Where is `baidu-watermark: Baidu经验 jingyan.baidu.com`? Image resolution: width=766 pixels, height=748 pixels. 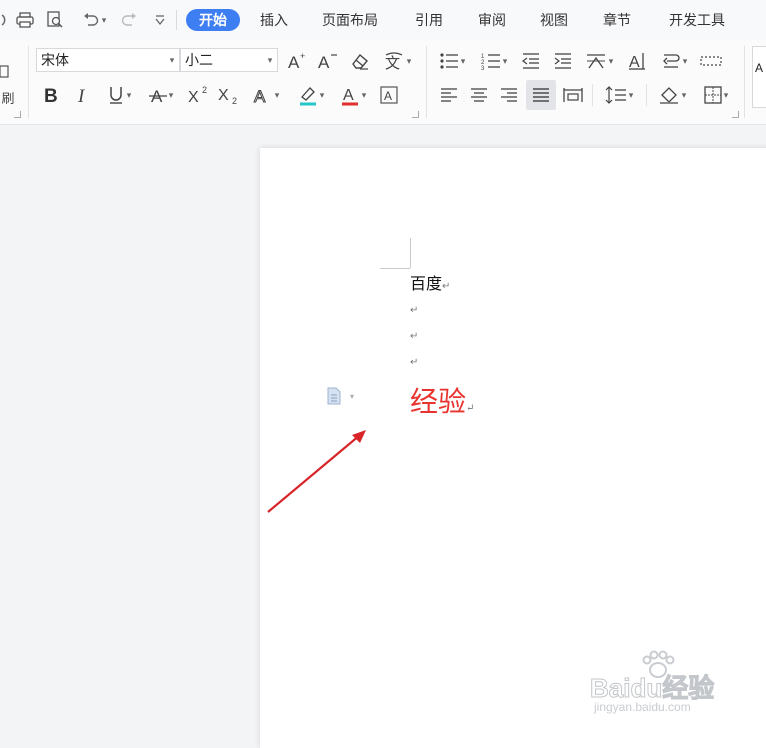
baidu-watermark: Baidu经验 jingyan.baidu.com is located at coordinates (674, 685).